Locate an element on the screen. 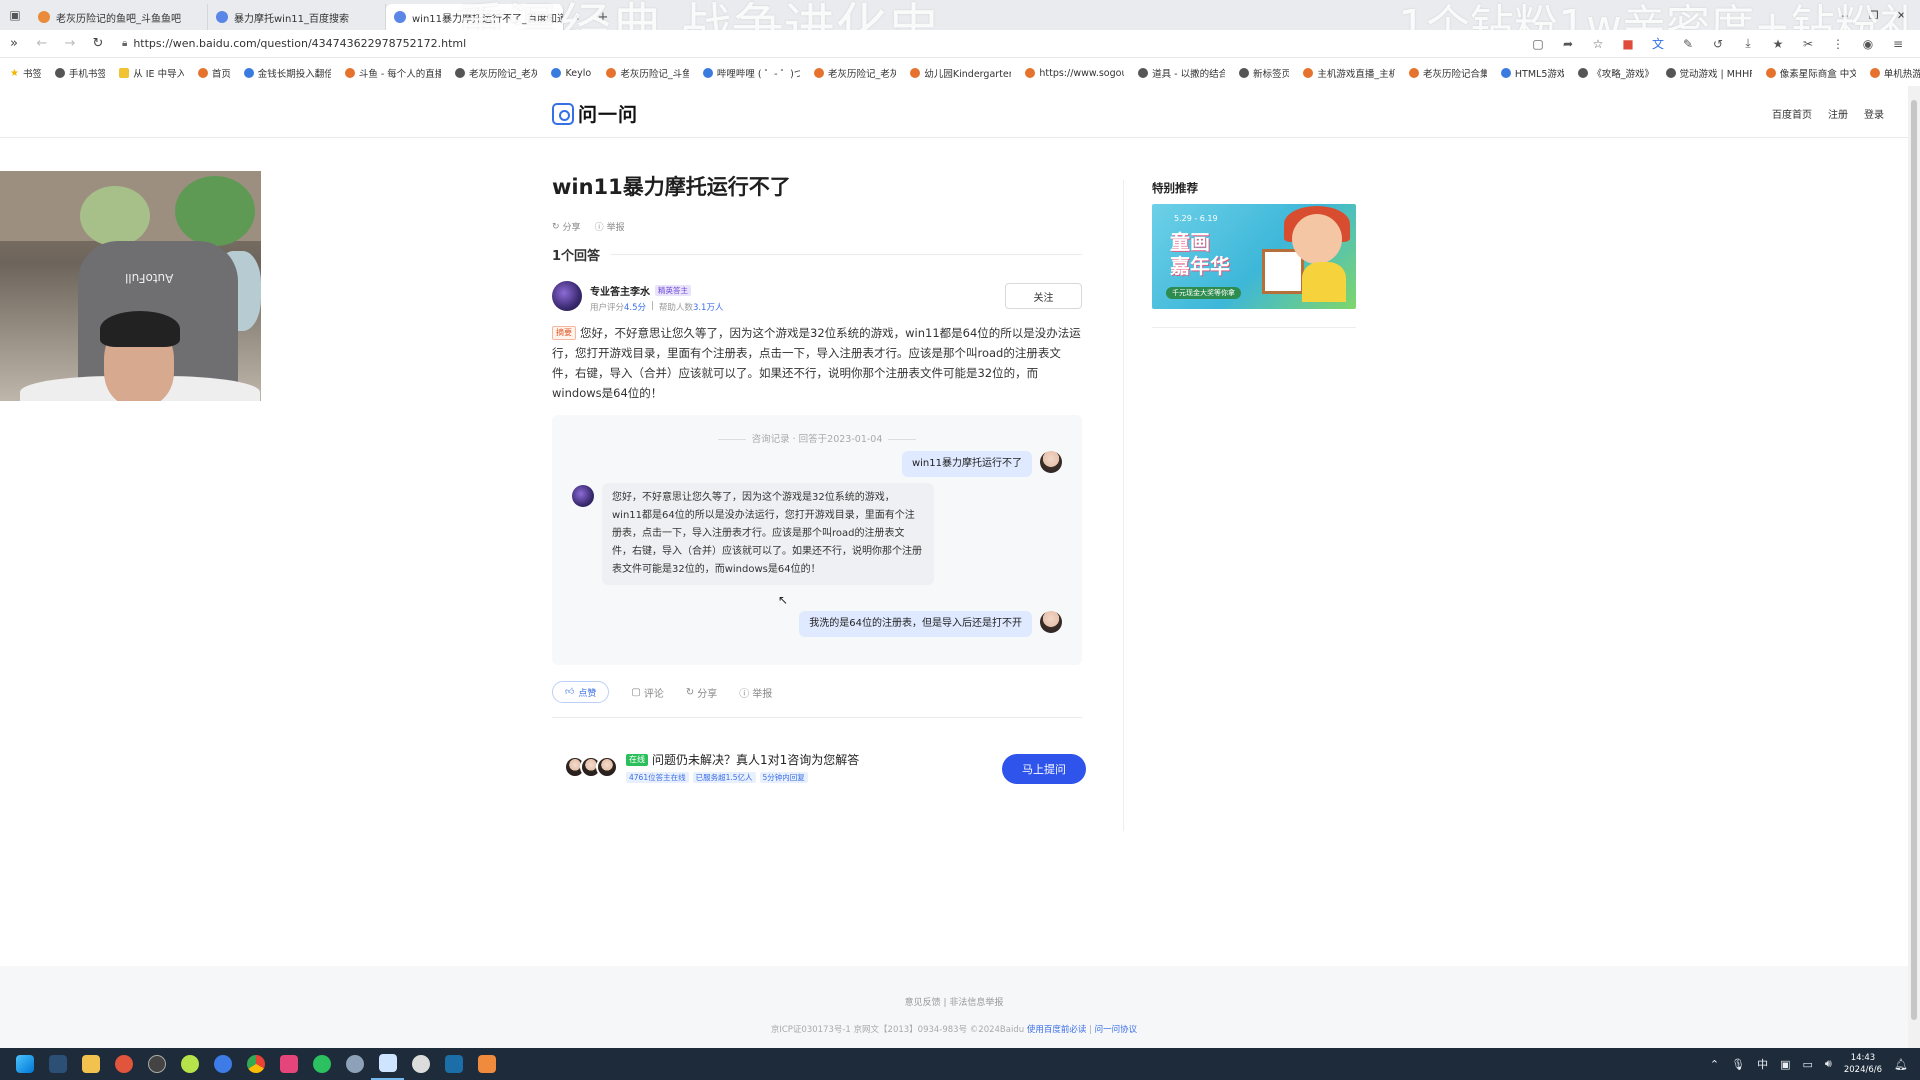 Image resolution: width=1920 pixels, height=1080 pixels. like-button: 👍︎ 点赞 is located at coordinates (581, 692).